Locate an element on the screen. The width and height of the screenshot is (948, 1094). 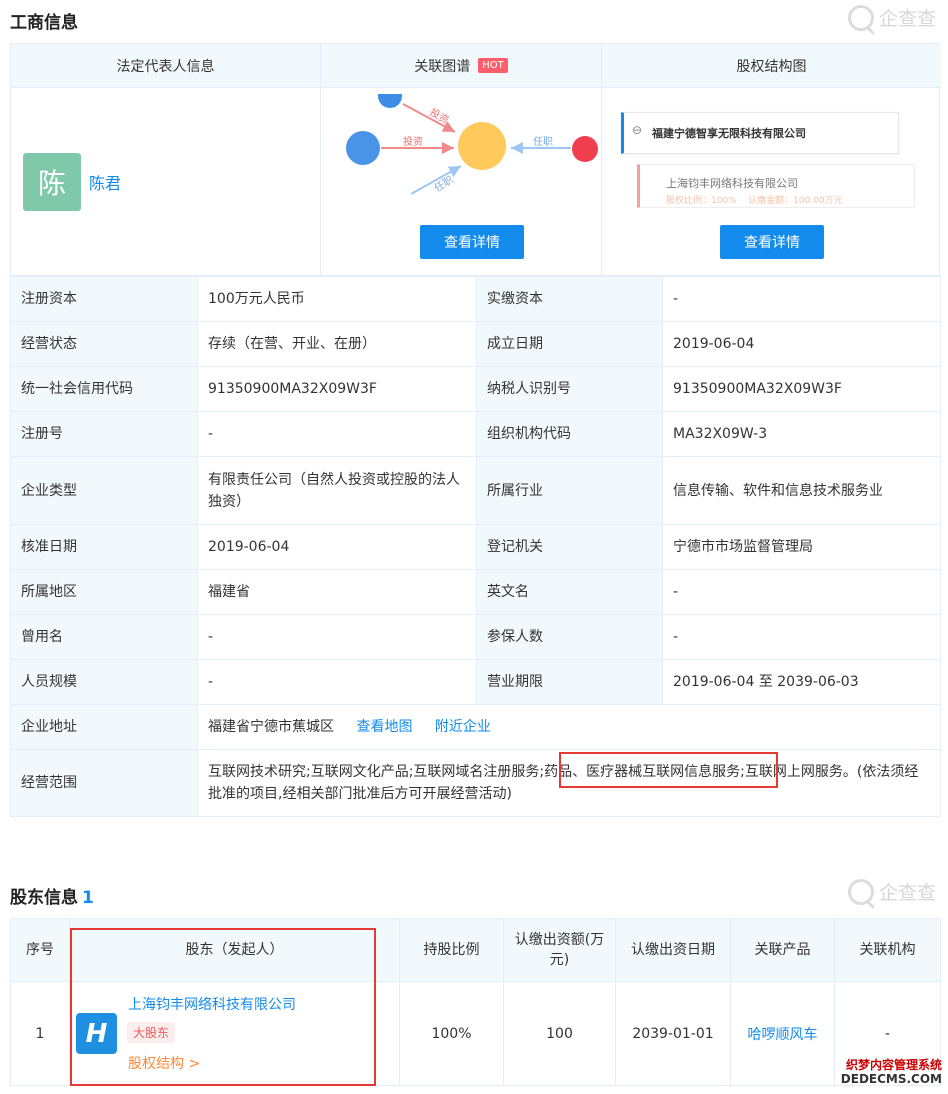
info-label: 曾用名 is located at coordinates (104, 637).